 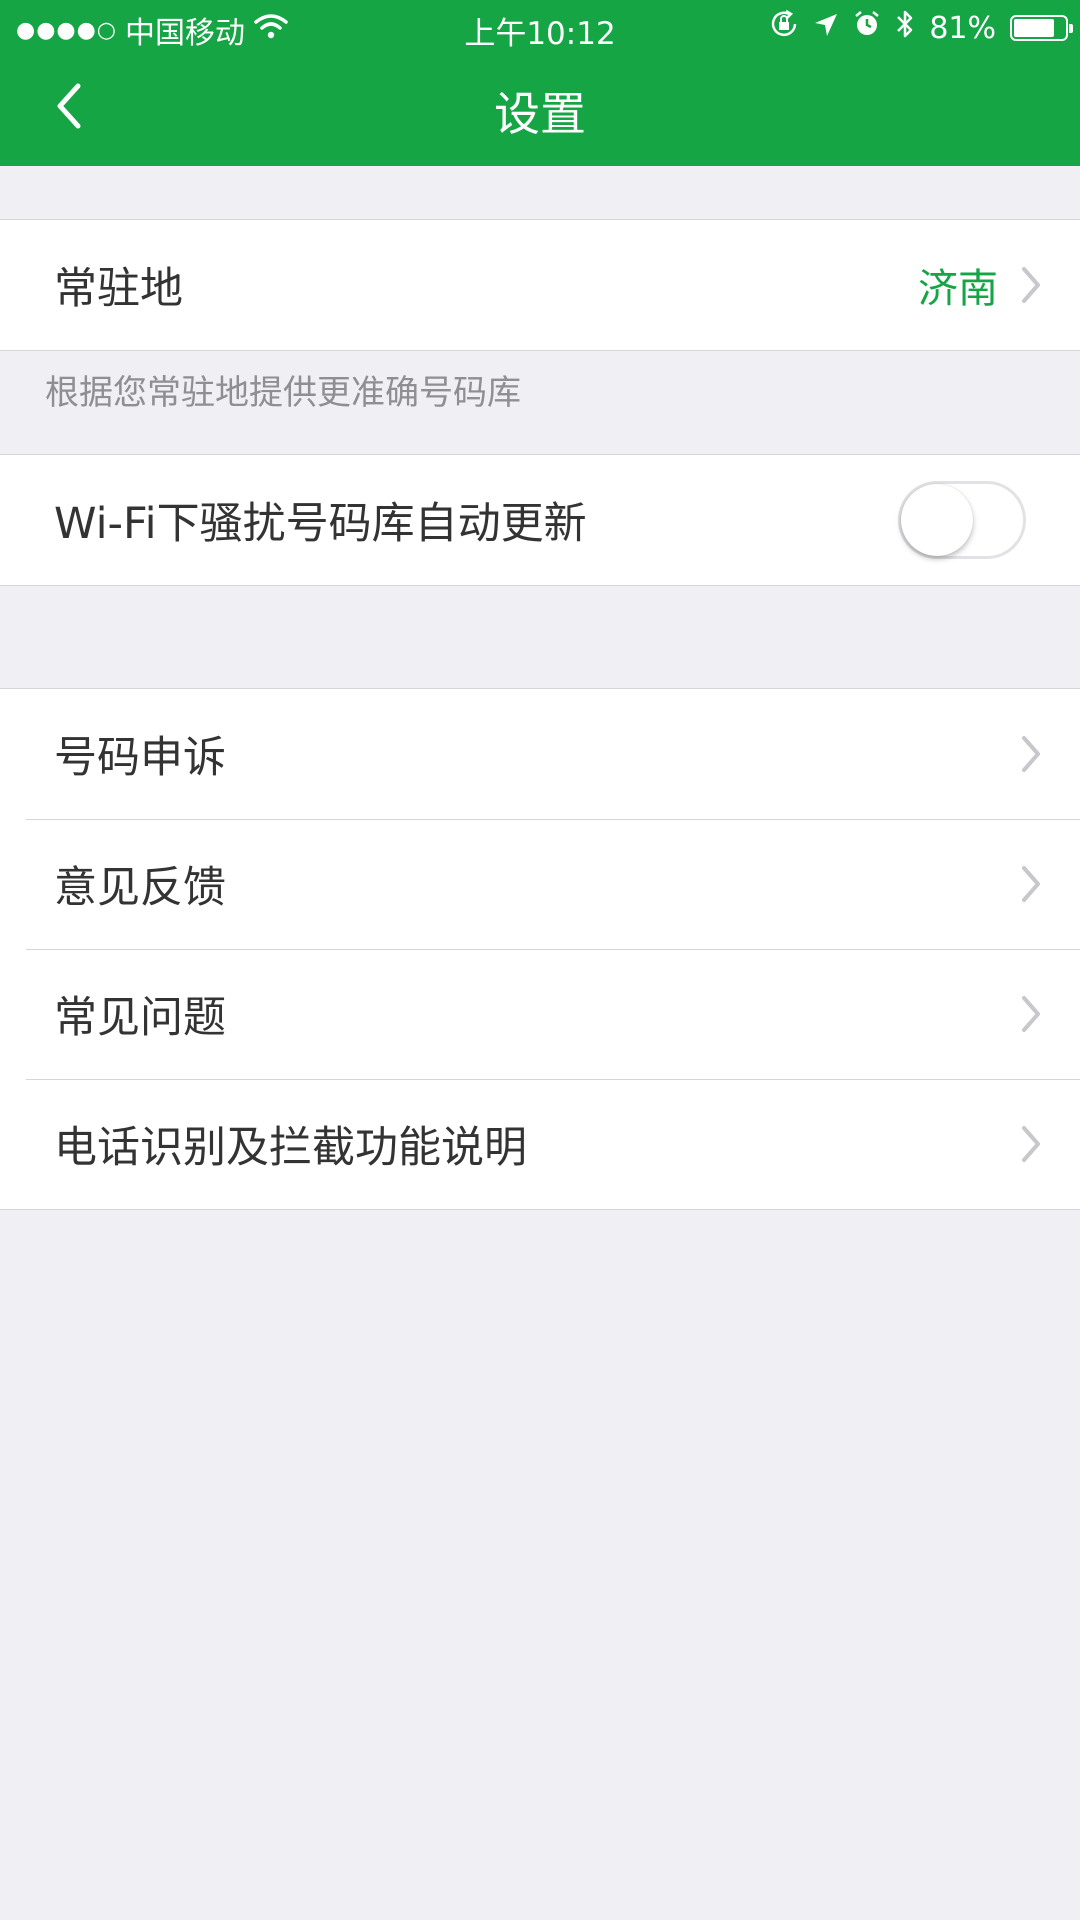 What do you see at coordinates (867, 28) in the screenshot?
I see `alarm-icon` at bounding box center [867, 28].